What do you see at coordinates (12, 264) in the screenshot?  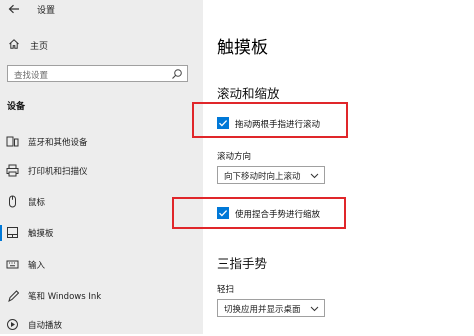 I see `keyboard-icon` at bounding box center [12, 264].